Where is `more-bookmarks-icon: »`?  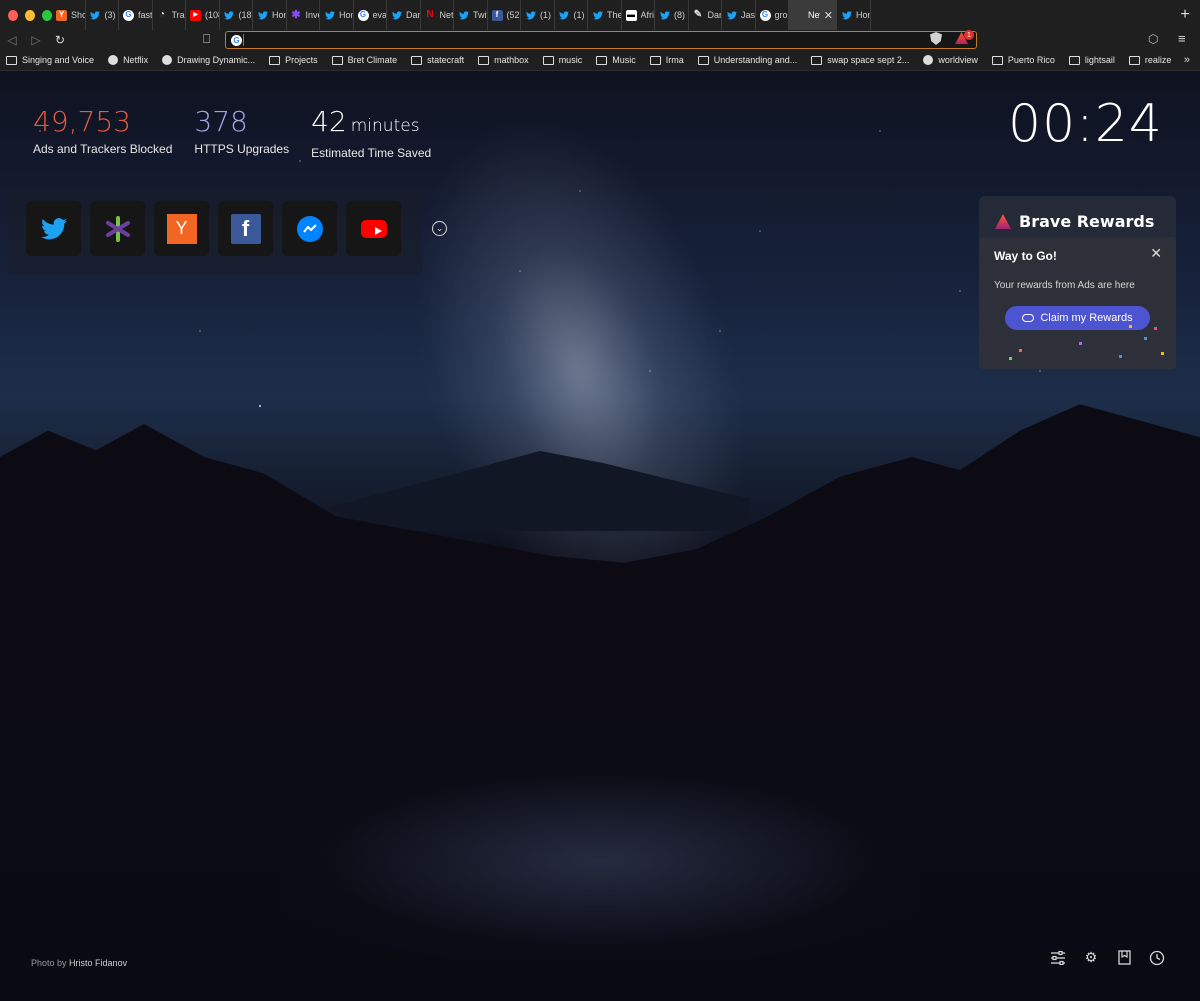 more-bookmarks-icon: » is located at coordinates (1187, 60).